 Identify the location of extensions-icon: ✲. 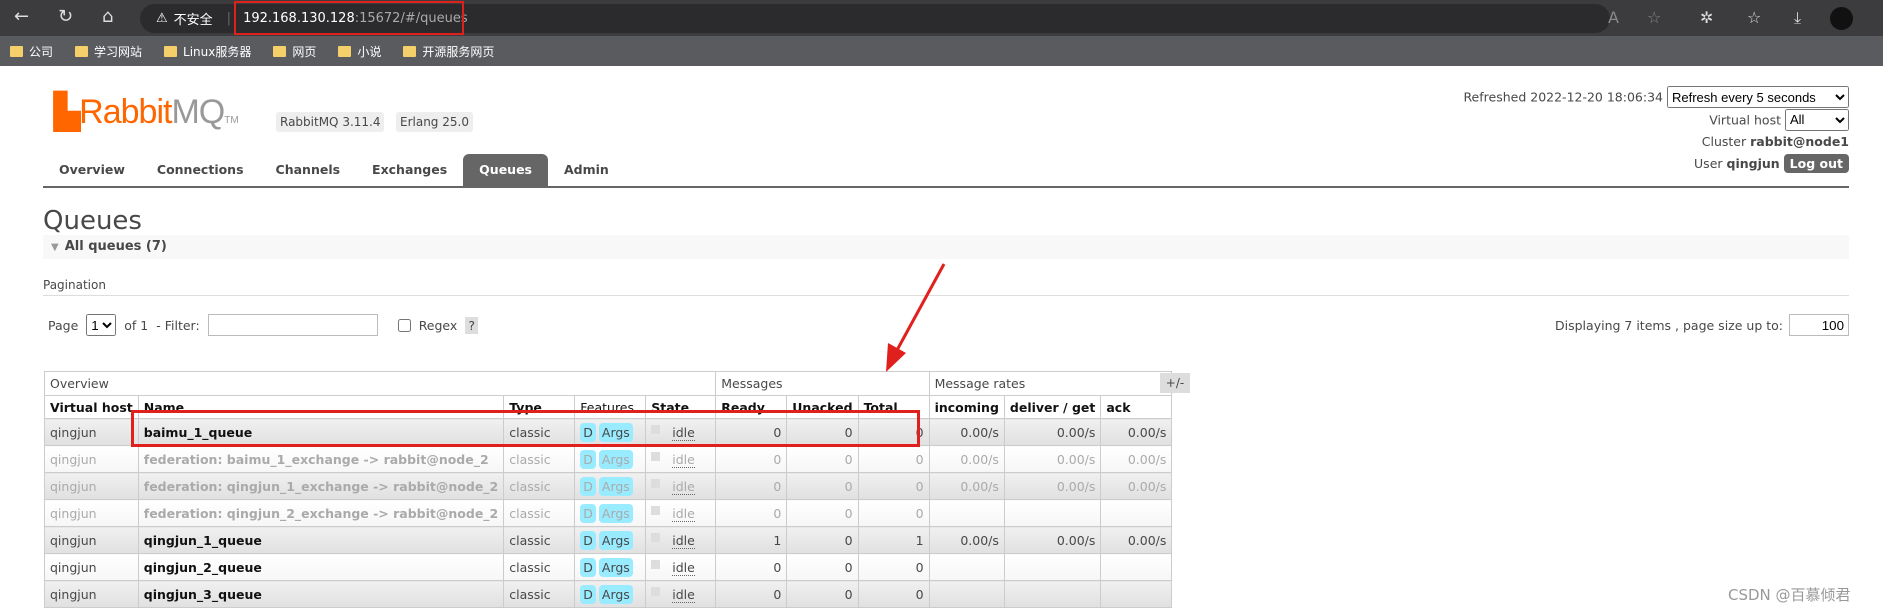
(1706, 17).